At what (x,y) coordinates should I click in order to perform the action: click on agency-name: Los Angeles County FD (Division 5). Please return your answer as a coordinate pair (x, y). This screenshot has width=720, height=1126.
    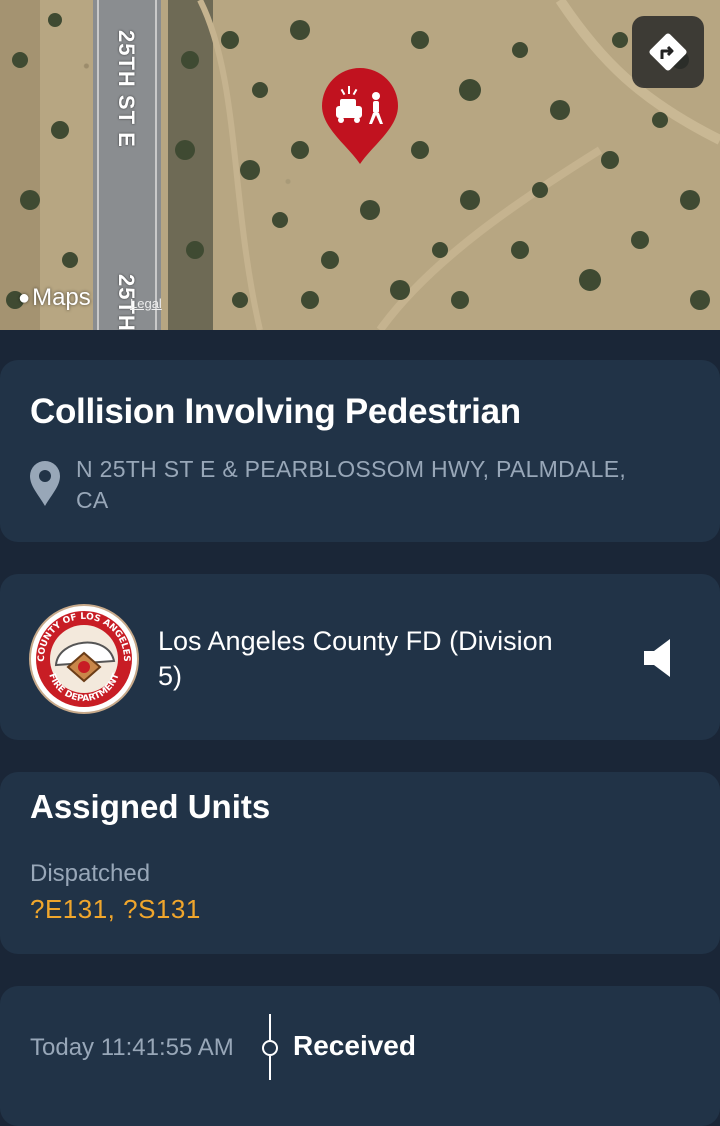
    Looking at the image, I should click on (355, 658).